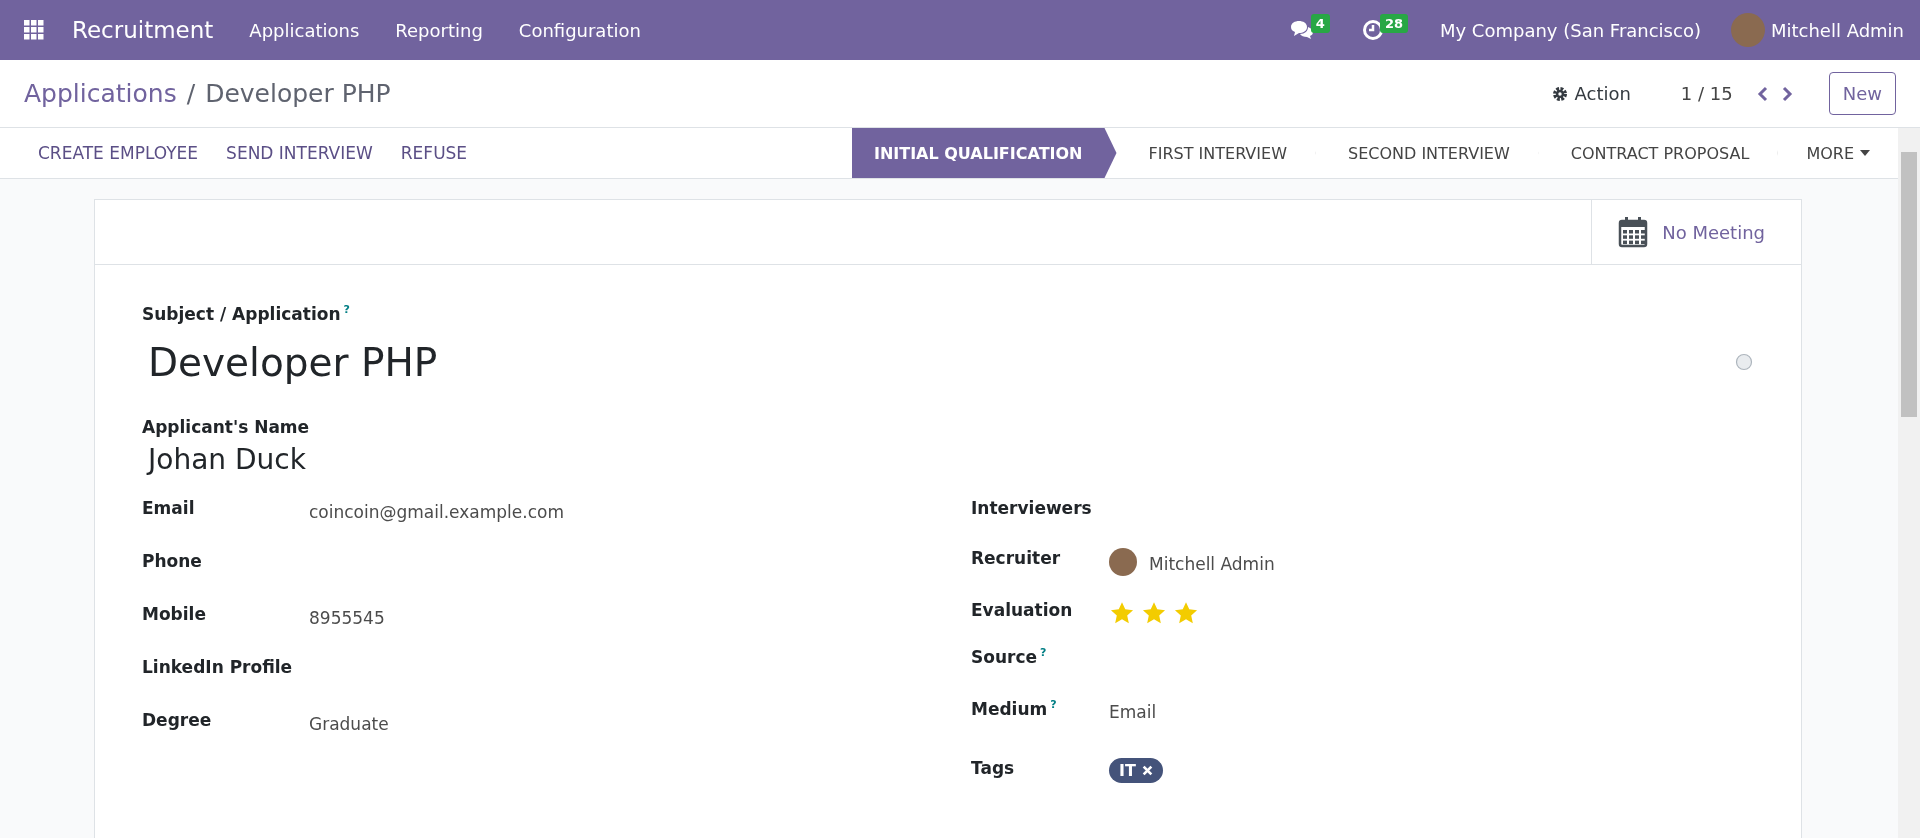 The image size is (1920, 838). I want to click on tag-chip: IT, so click(1136, 770).